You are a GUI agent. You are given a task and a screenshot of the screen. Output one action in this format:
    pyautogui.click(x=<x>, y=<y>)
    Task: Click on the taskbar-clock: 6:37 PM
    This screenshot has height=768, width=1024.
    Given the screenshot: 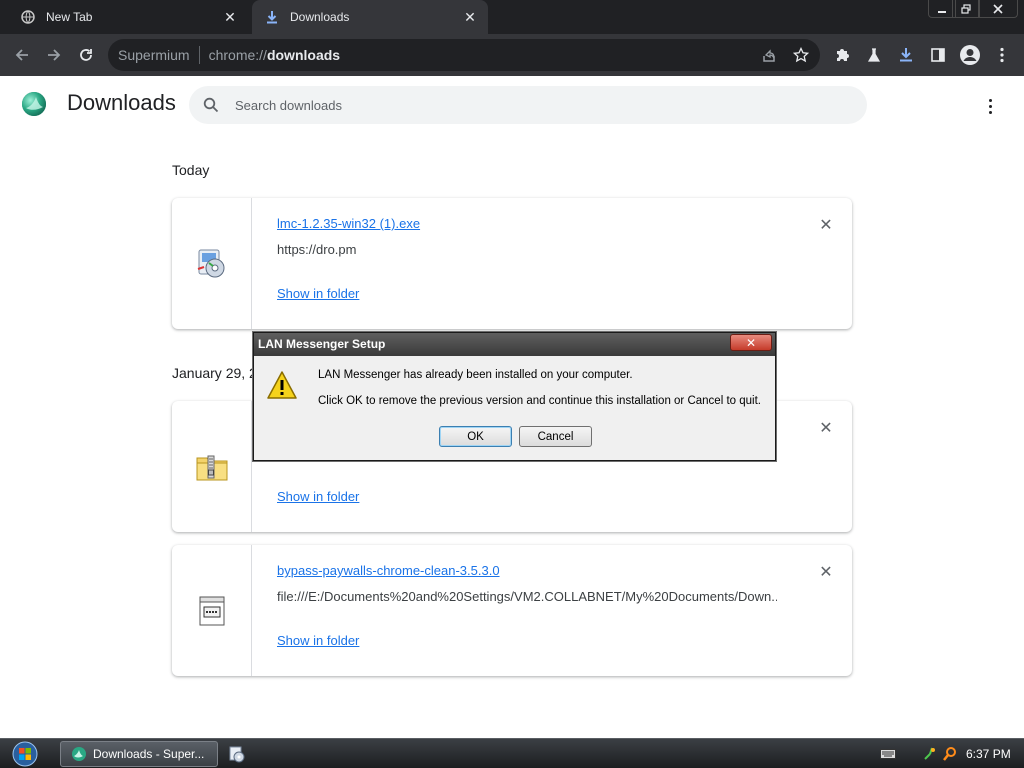 What is the action you would take?
    pyautogui.click(x=988, y=754)
    